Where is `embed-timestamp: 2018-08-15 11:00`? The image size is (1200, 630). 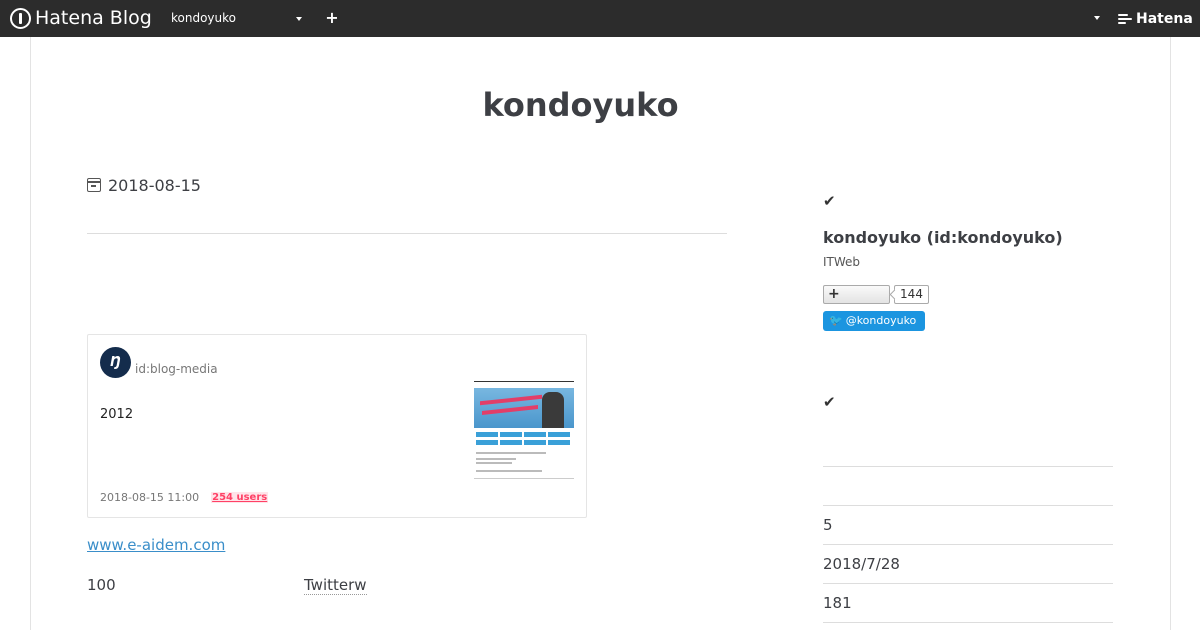 embed-timestamp: 2018-08-15 11:00 is located at coordinates (150, 497).